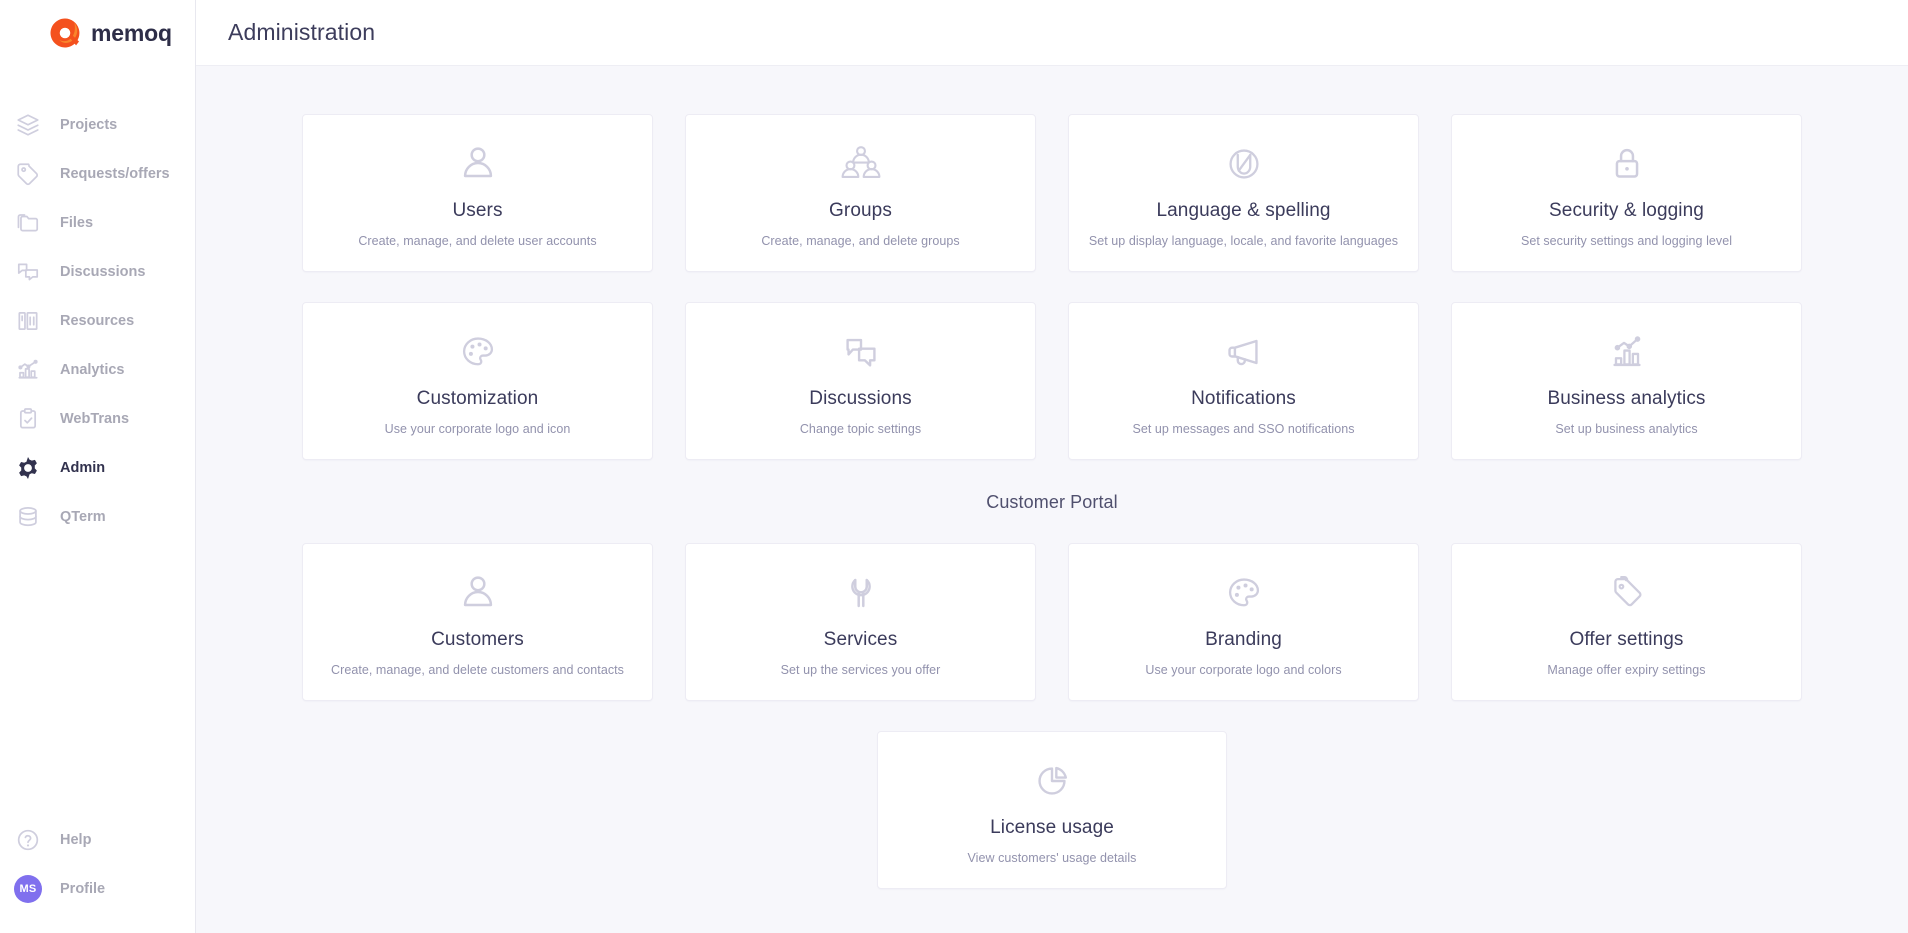 This screenshot has height=933, width=1908. I want to click on card-title: Business analytics, so click(1626, 398).